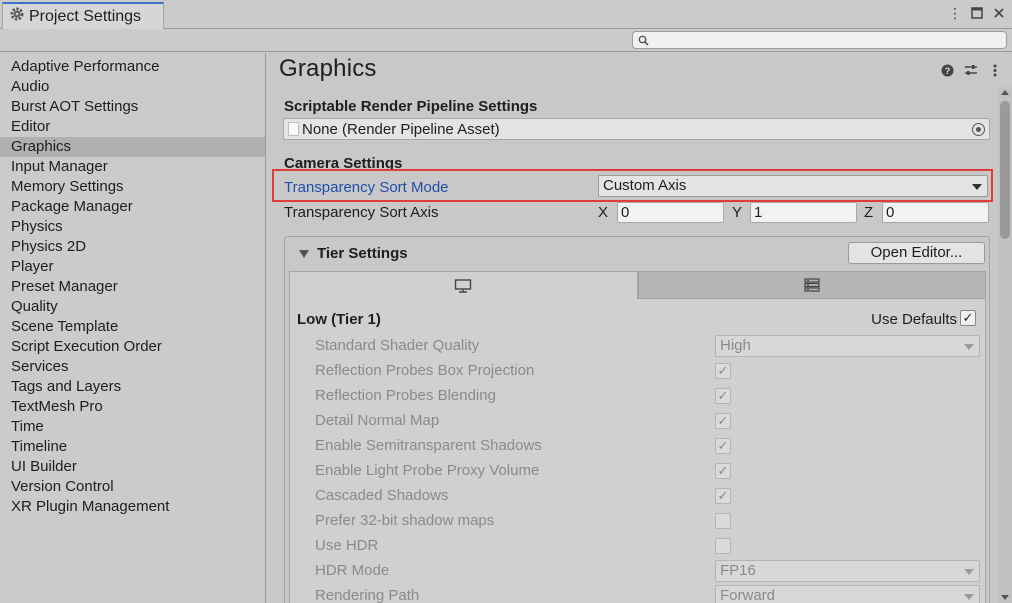 This screenshot has width=1012, height=603. What do you see at coordinates (506, 40) in the screenshot?
I see `search-toolbar` at bounding box center [506, 40].